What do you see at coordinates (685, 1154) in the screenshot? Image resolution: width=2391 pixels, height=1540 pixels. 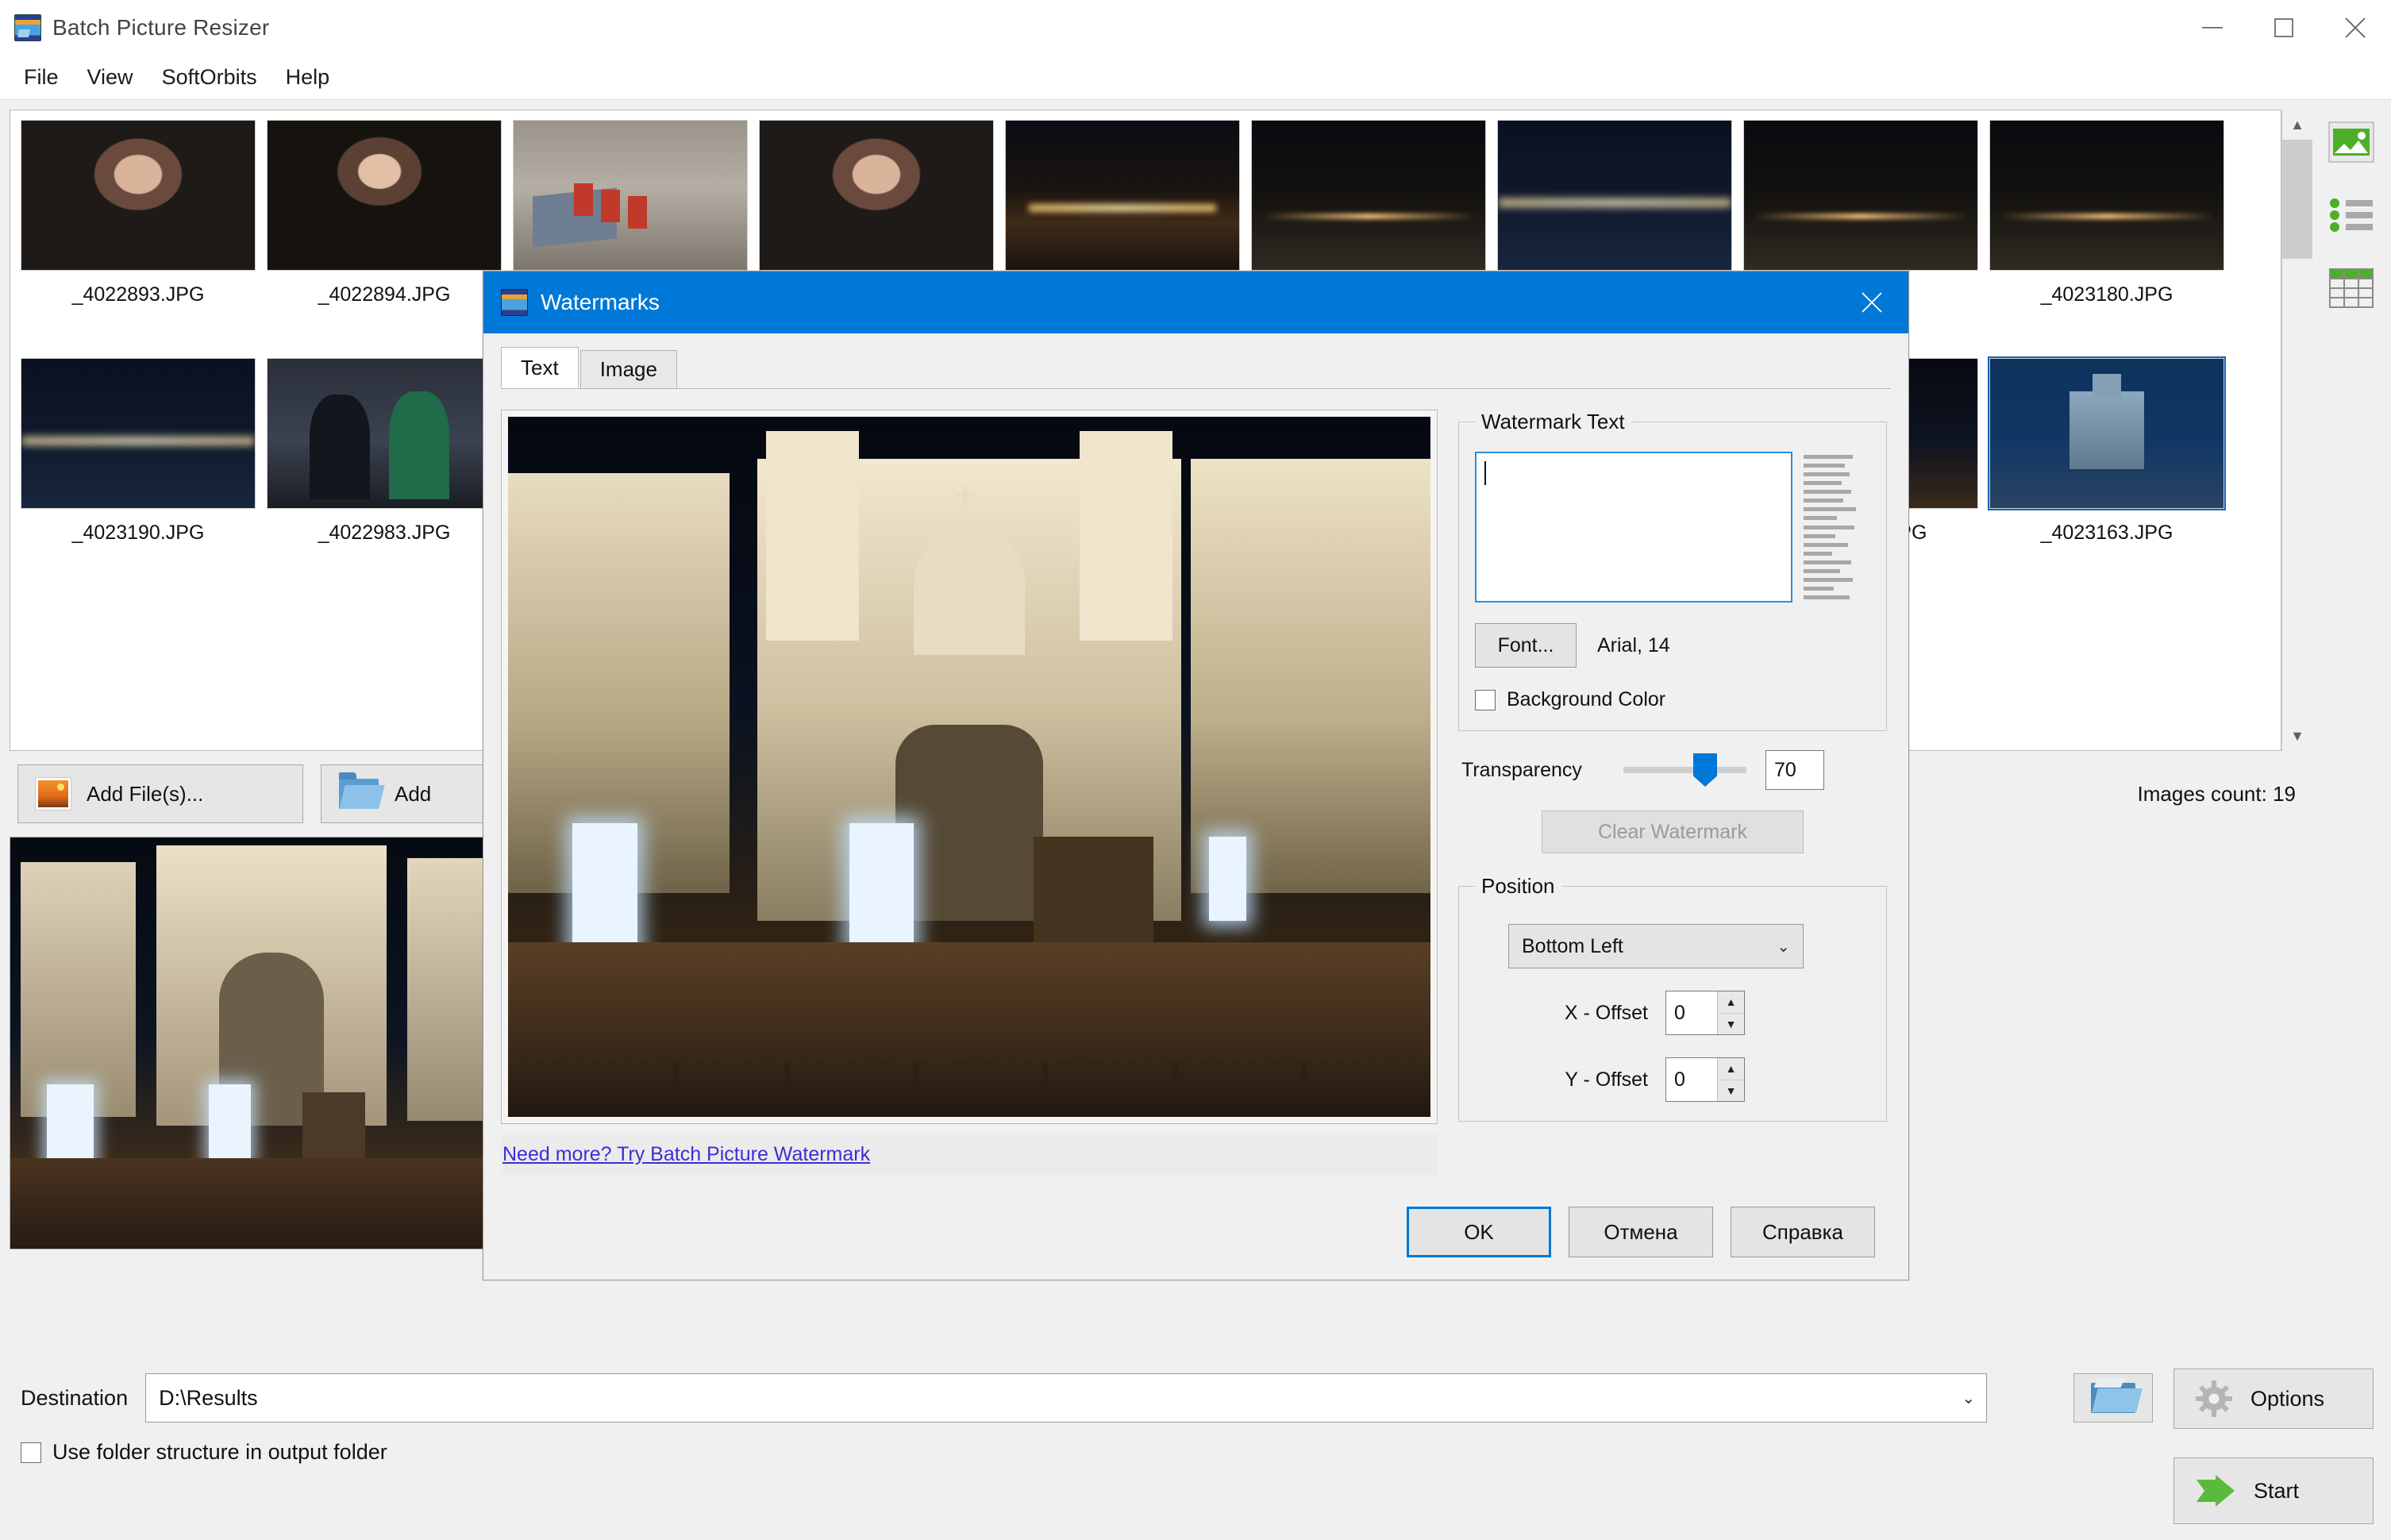 I see `batch-picture-watermark-link: Need more? Try Batch Picture Watermark` at bounding box center [685, 1154].